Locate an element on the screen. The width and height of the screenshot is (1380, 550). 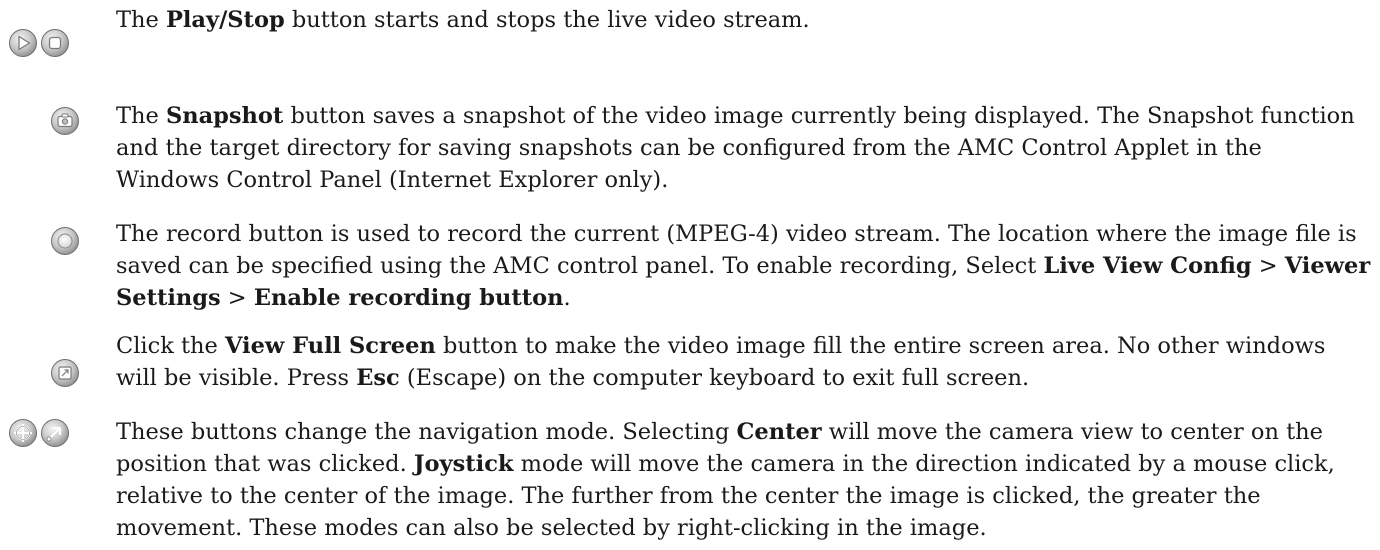
bold-term: Play/Stop is located at coordinates (225, 20).